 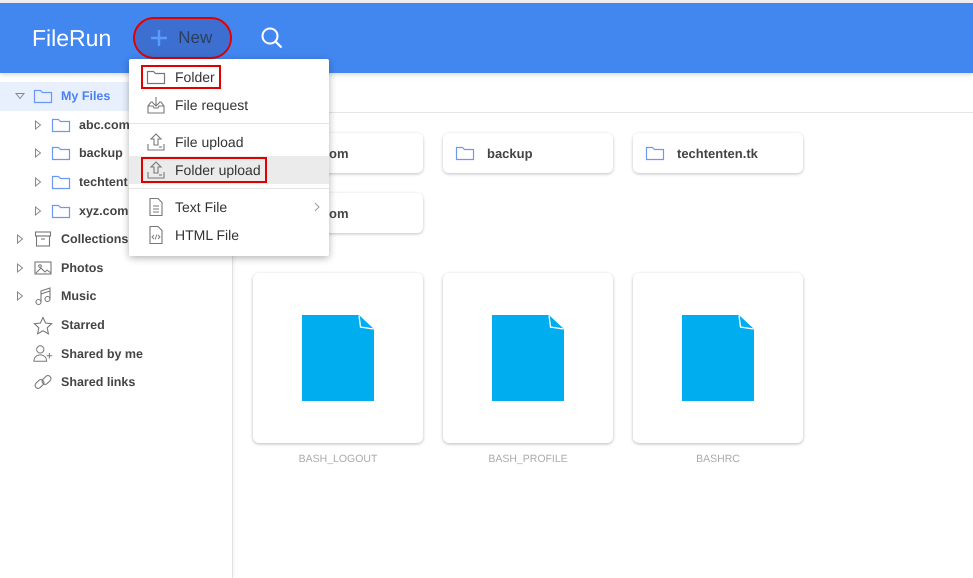 What do you see at coordinates (72, 38) in the screenshot?
I see `app-logo: FileRun` at bounding box center [72, 38].